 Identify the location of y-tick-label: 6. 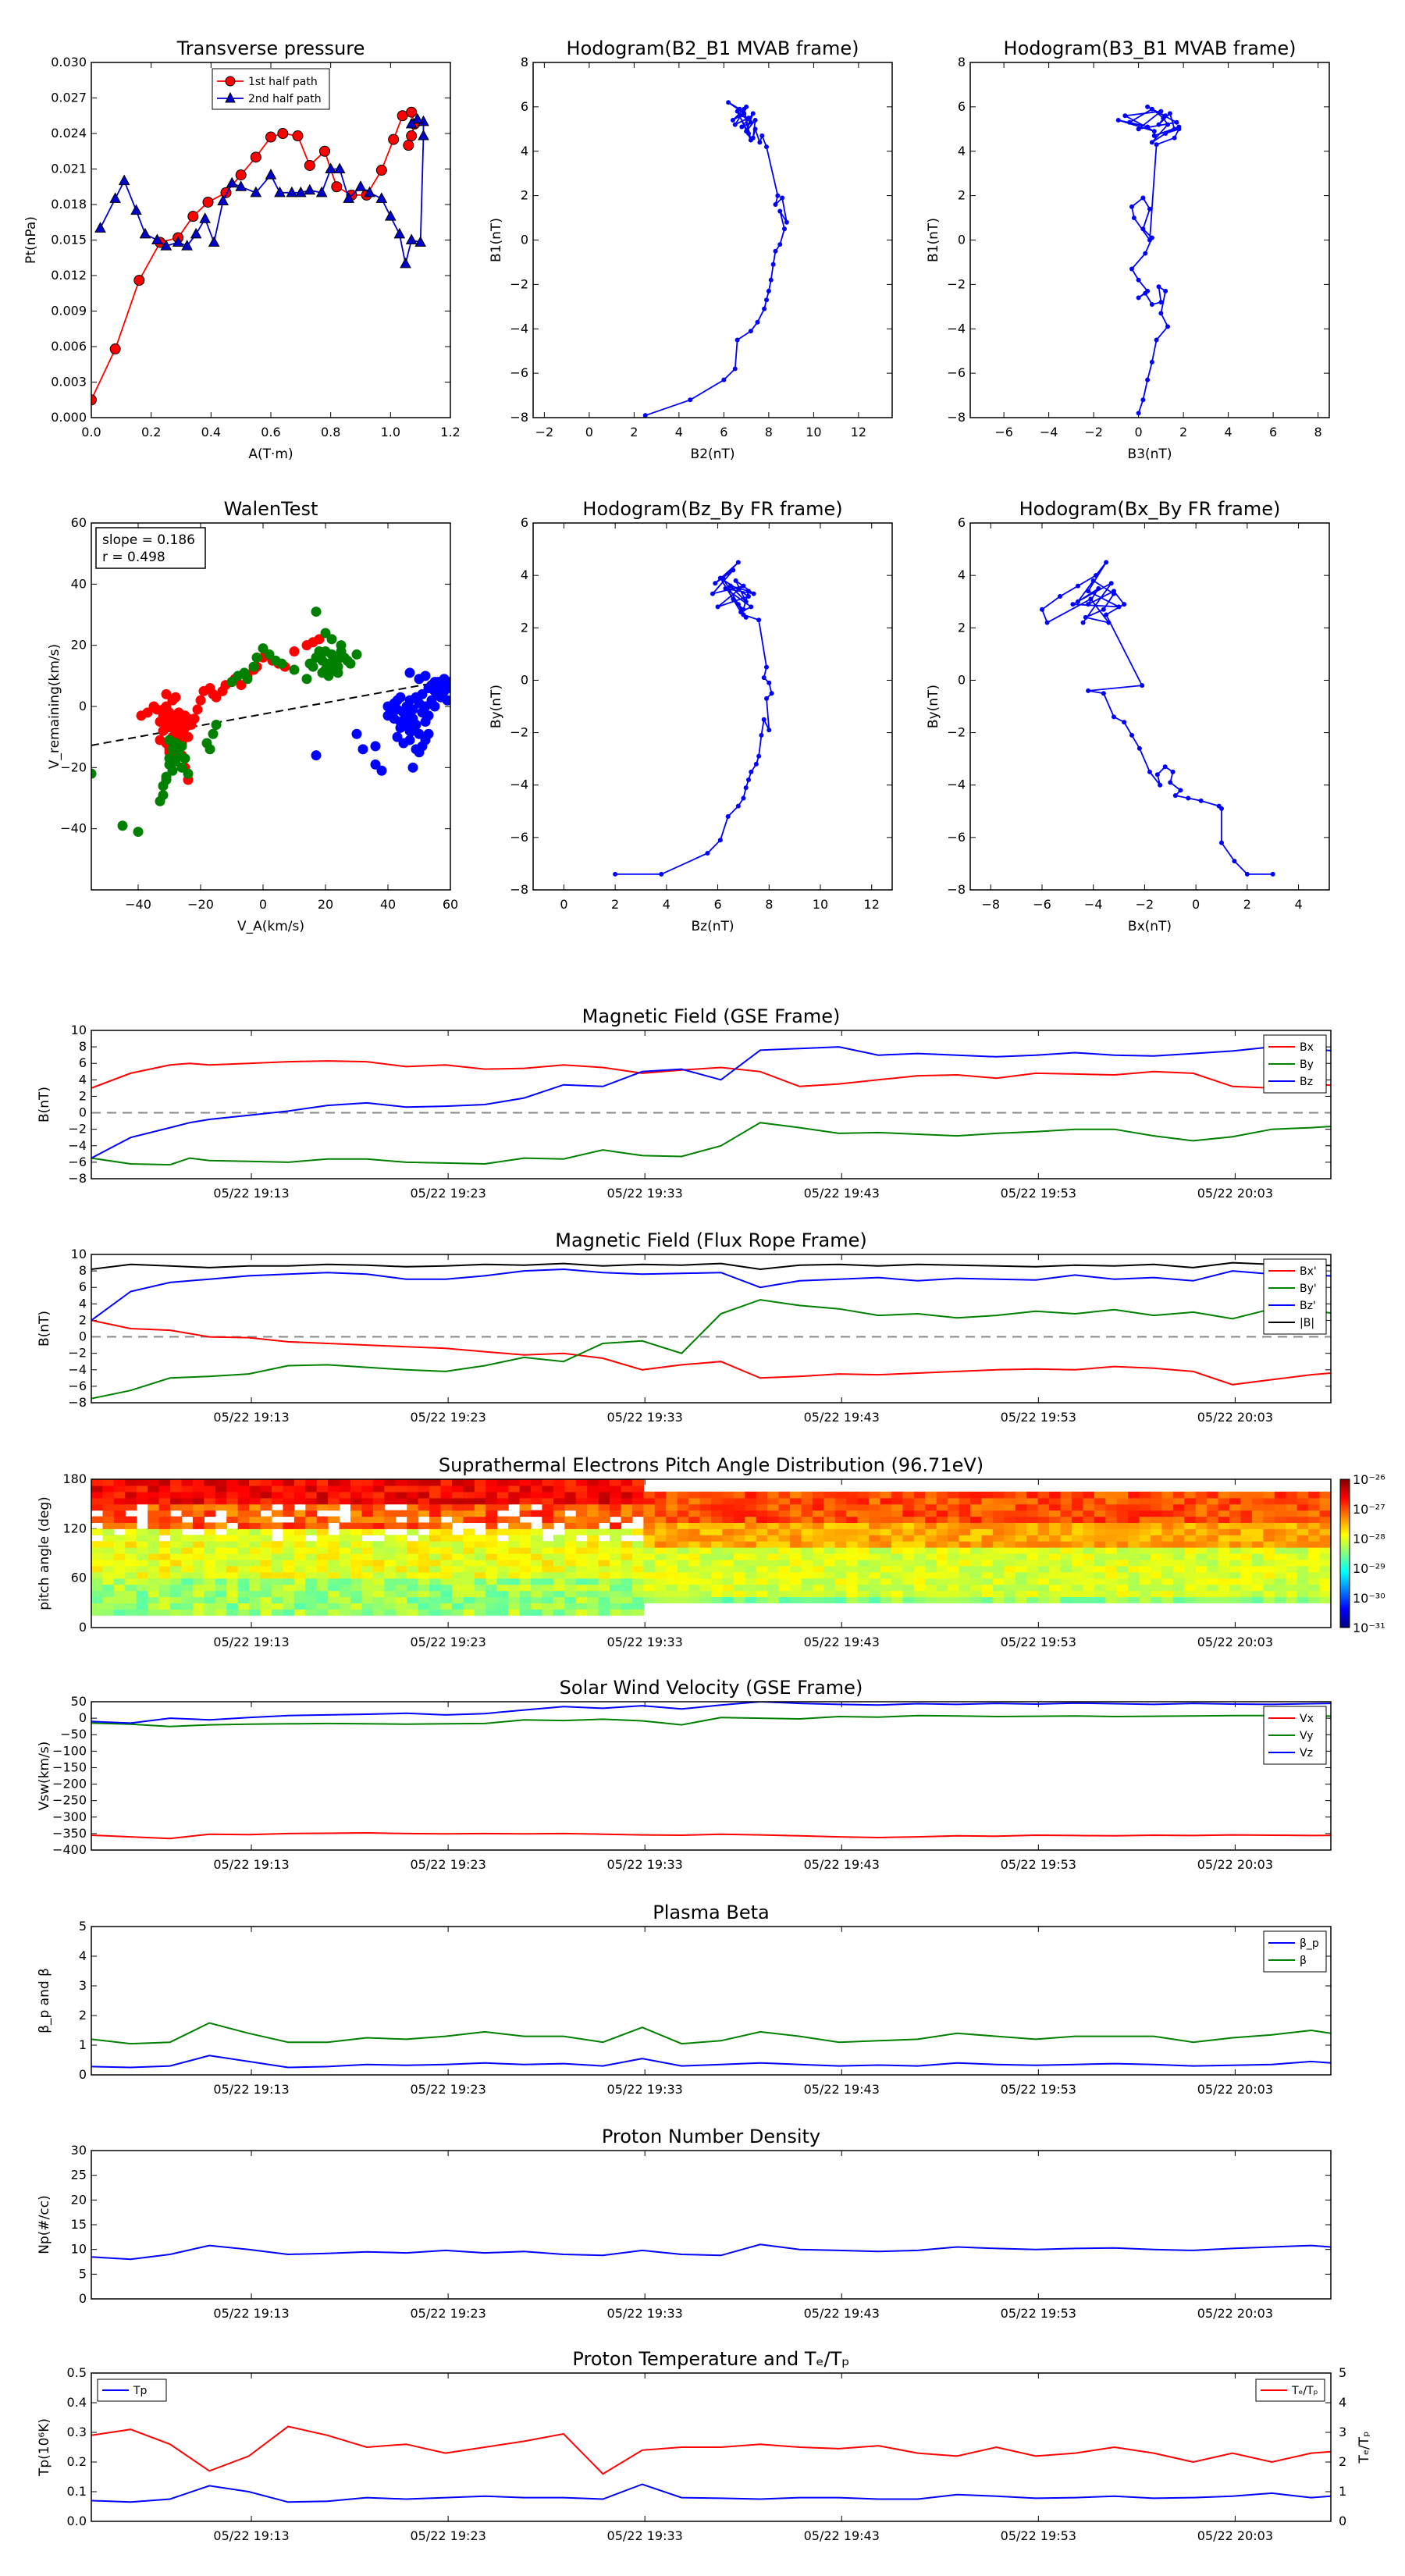
(524, 522).